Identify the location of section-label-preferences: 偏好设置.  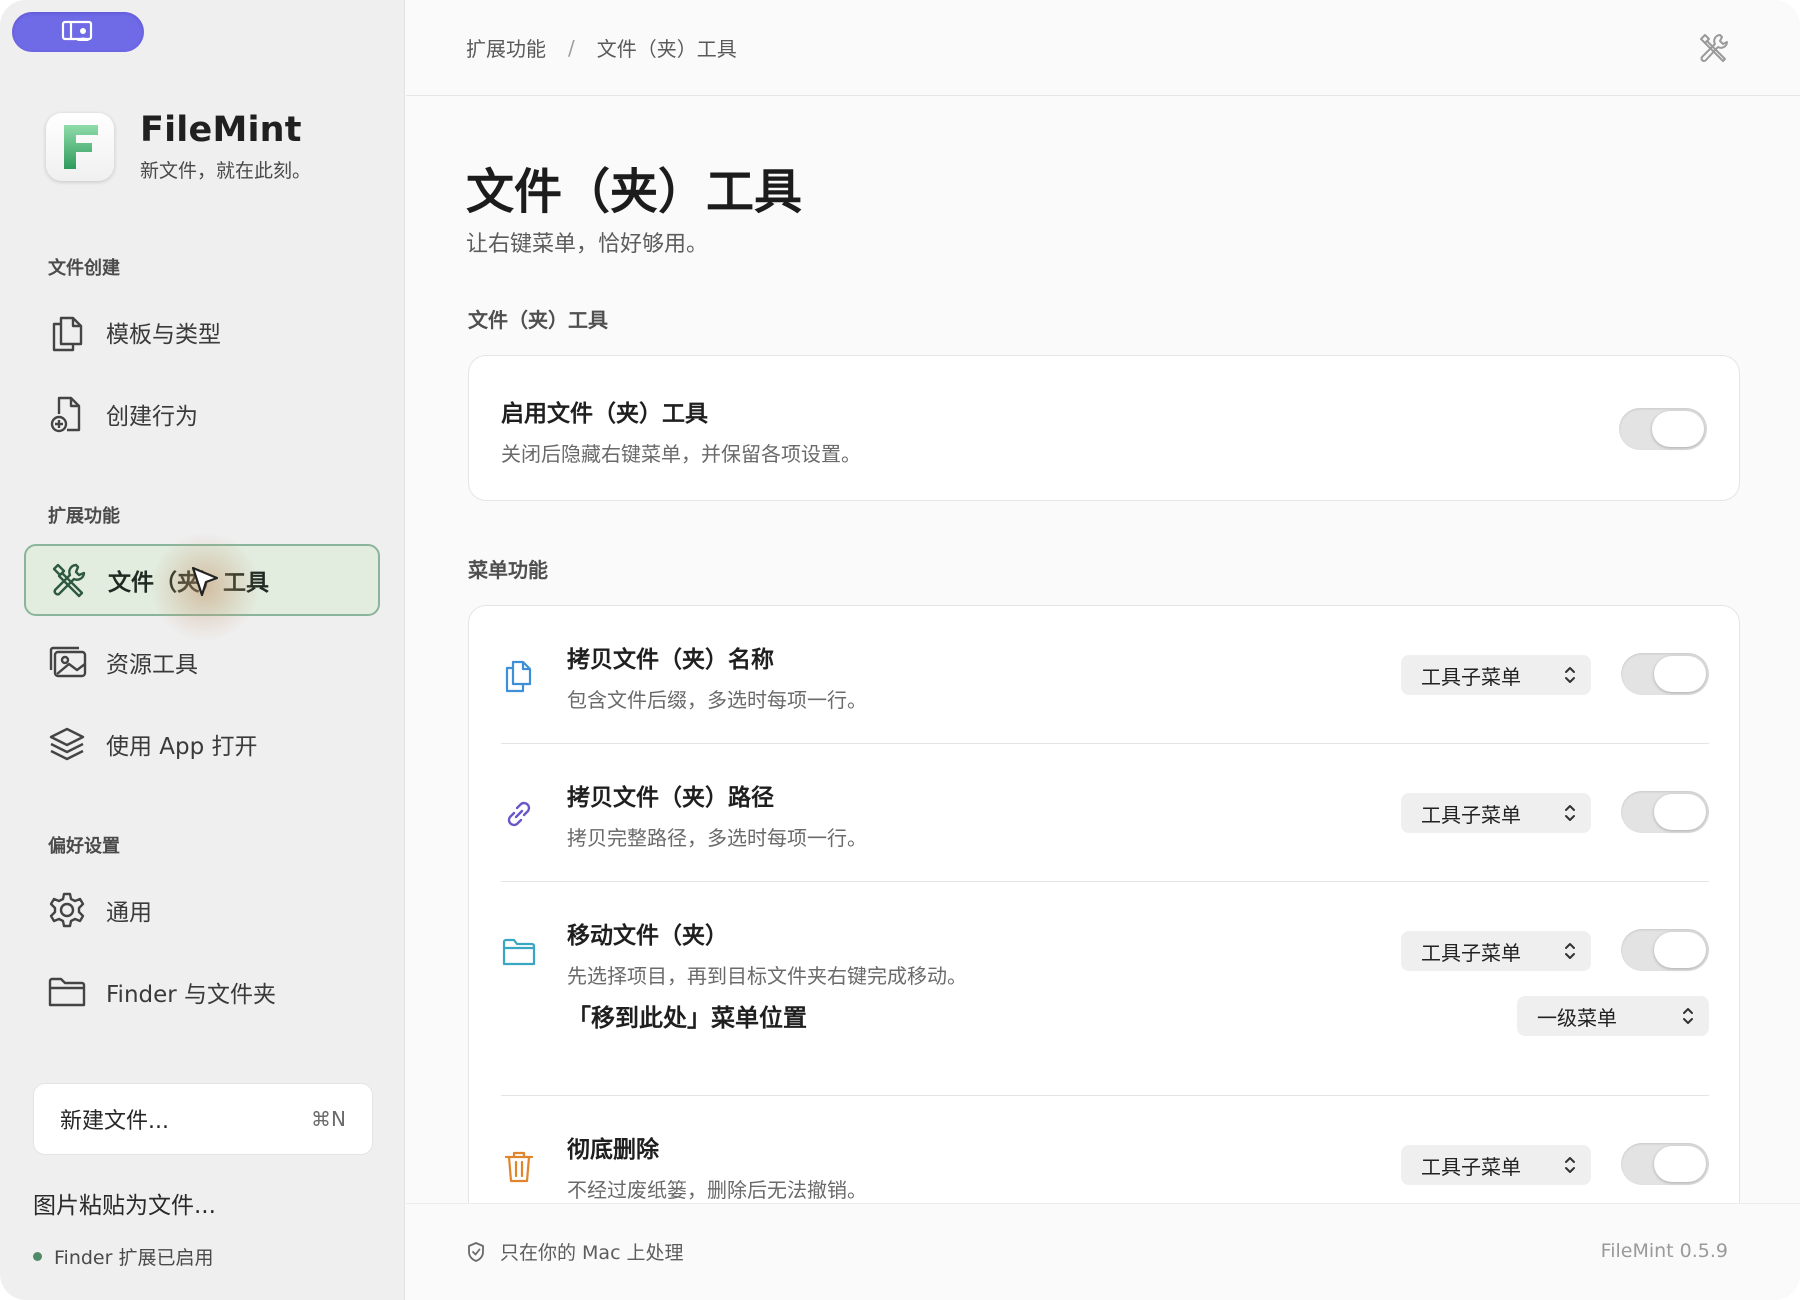
(84, 846).